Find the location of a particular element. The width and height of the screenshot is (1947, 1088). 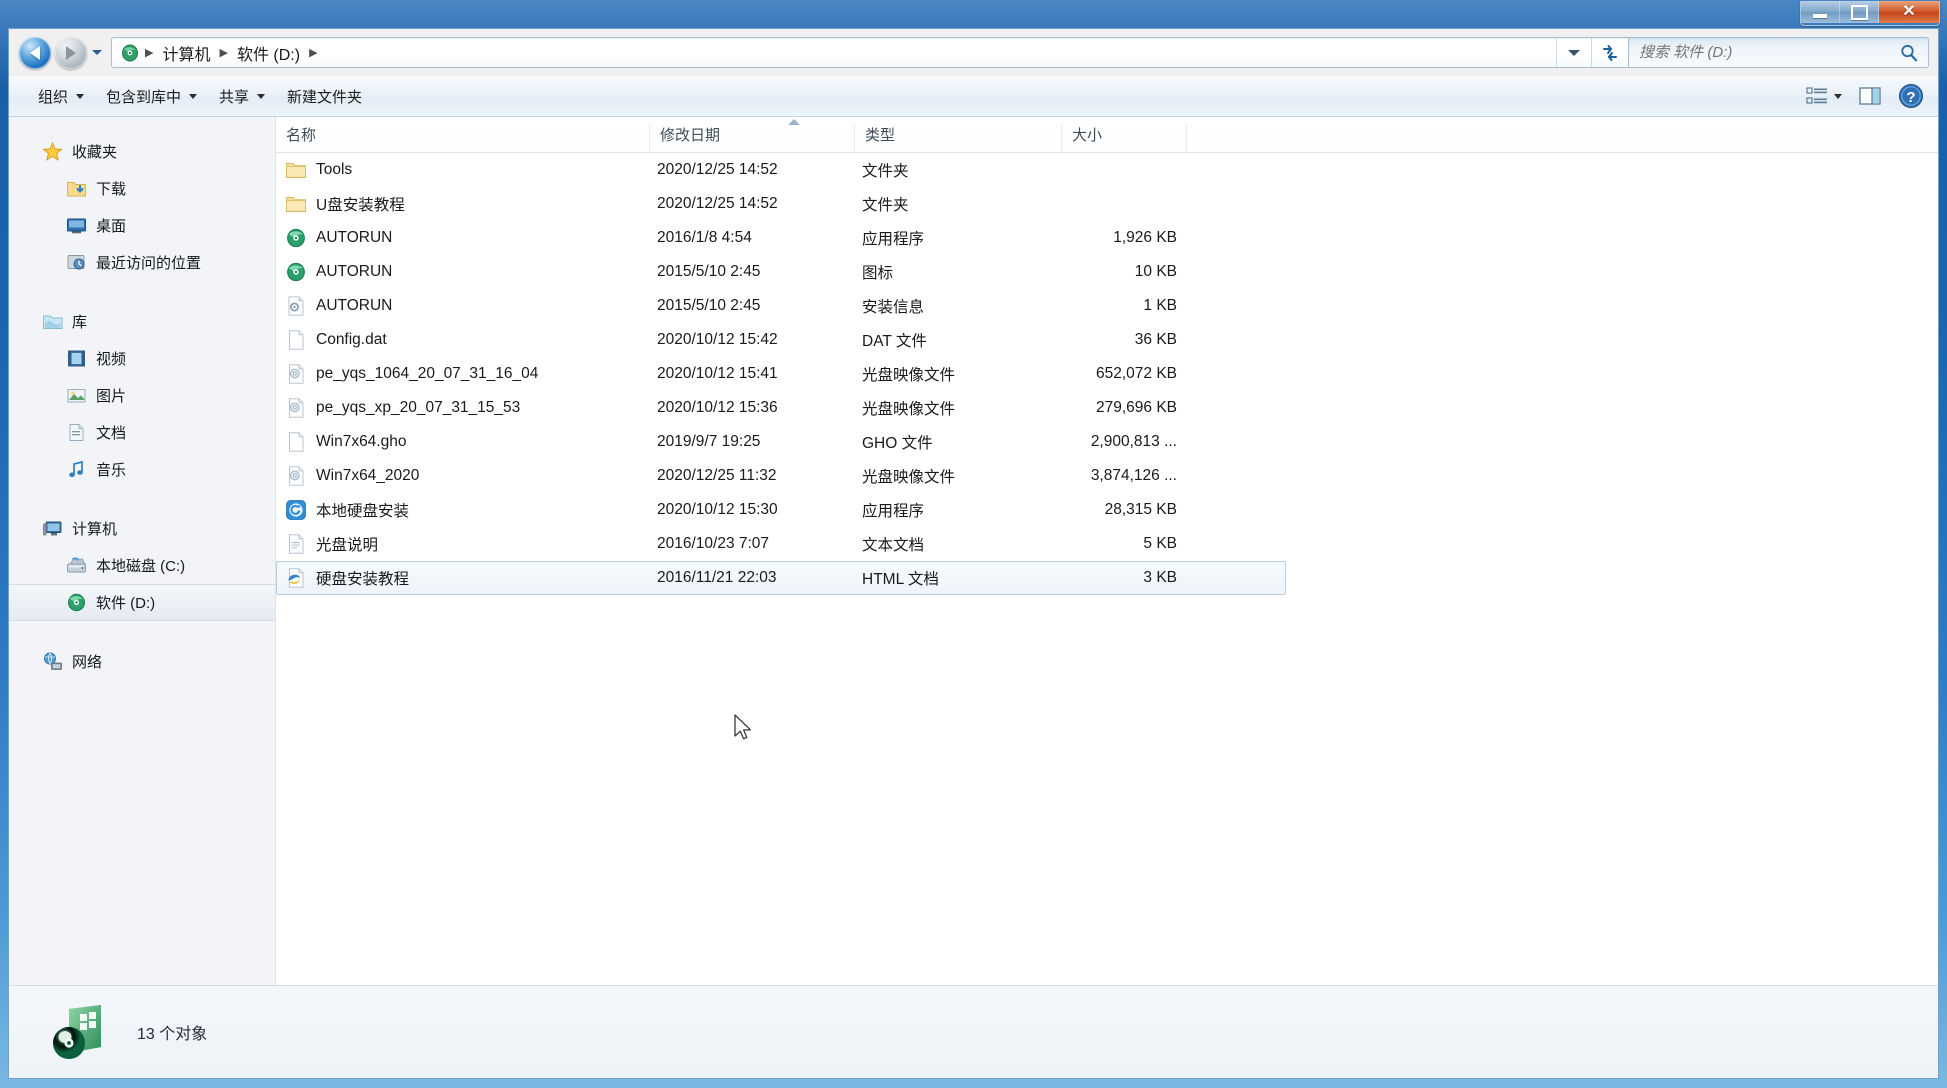

table-row: AUTORUN 2016/1/8 4:54 应用程序 1,926 KB is located at coordinates (781, 238).